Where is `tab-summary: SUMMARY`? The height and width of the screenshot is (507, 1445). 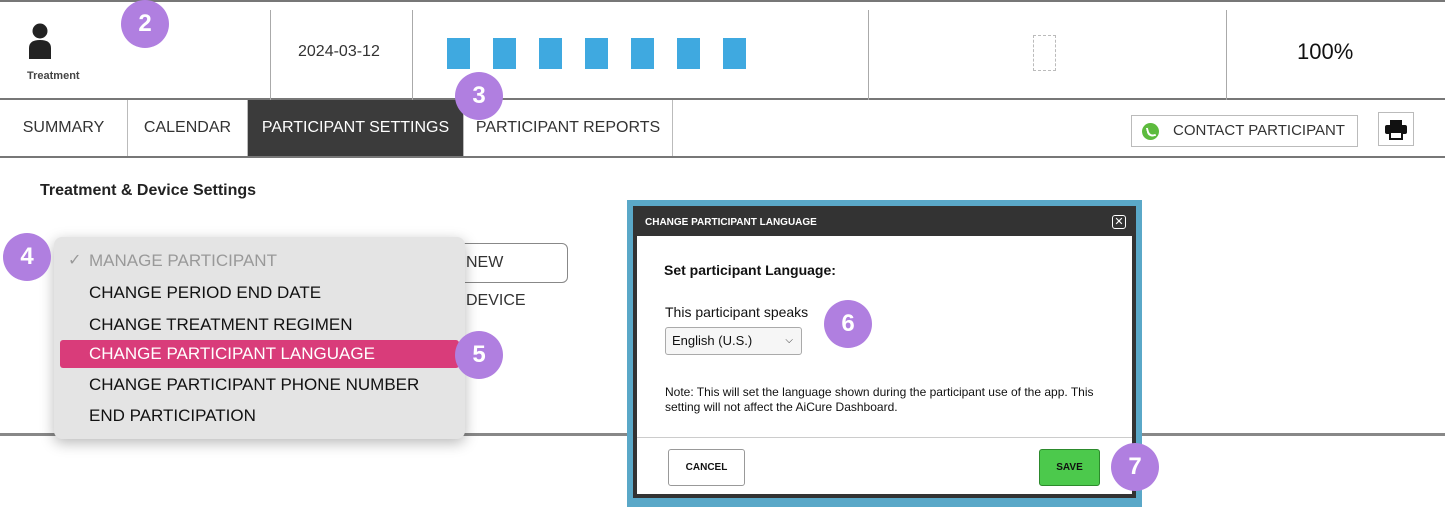
tab-summary: SUMMARY is located at coordinates (64, 128).